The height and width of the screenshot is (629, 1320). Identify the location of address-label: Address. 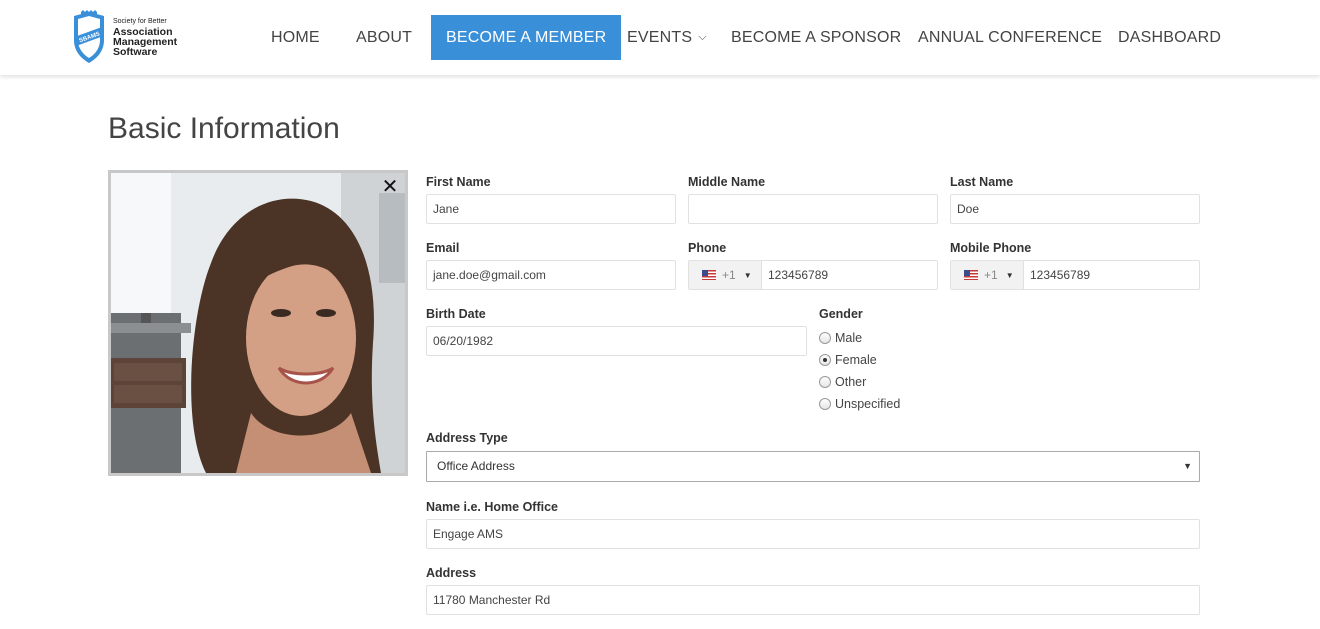
(451, 573).